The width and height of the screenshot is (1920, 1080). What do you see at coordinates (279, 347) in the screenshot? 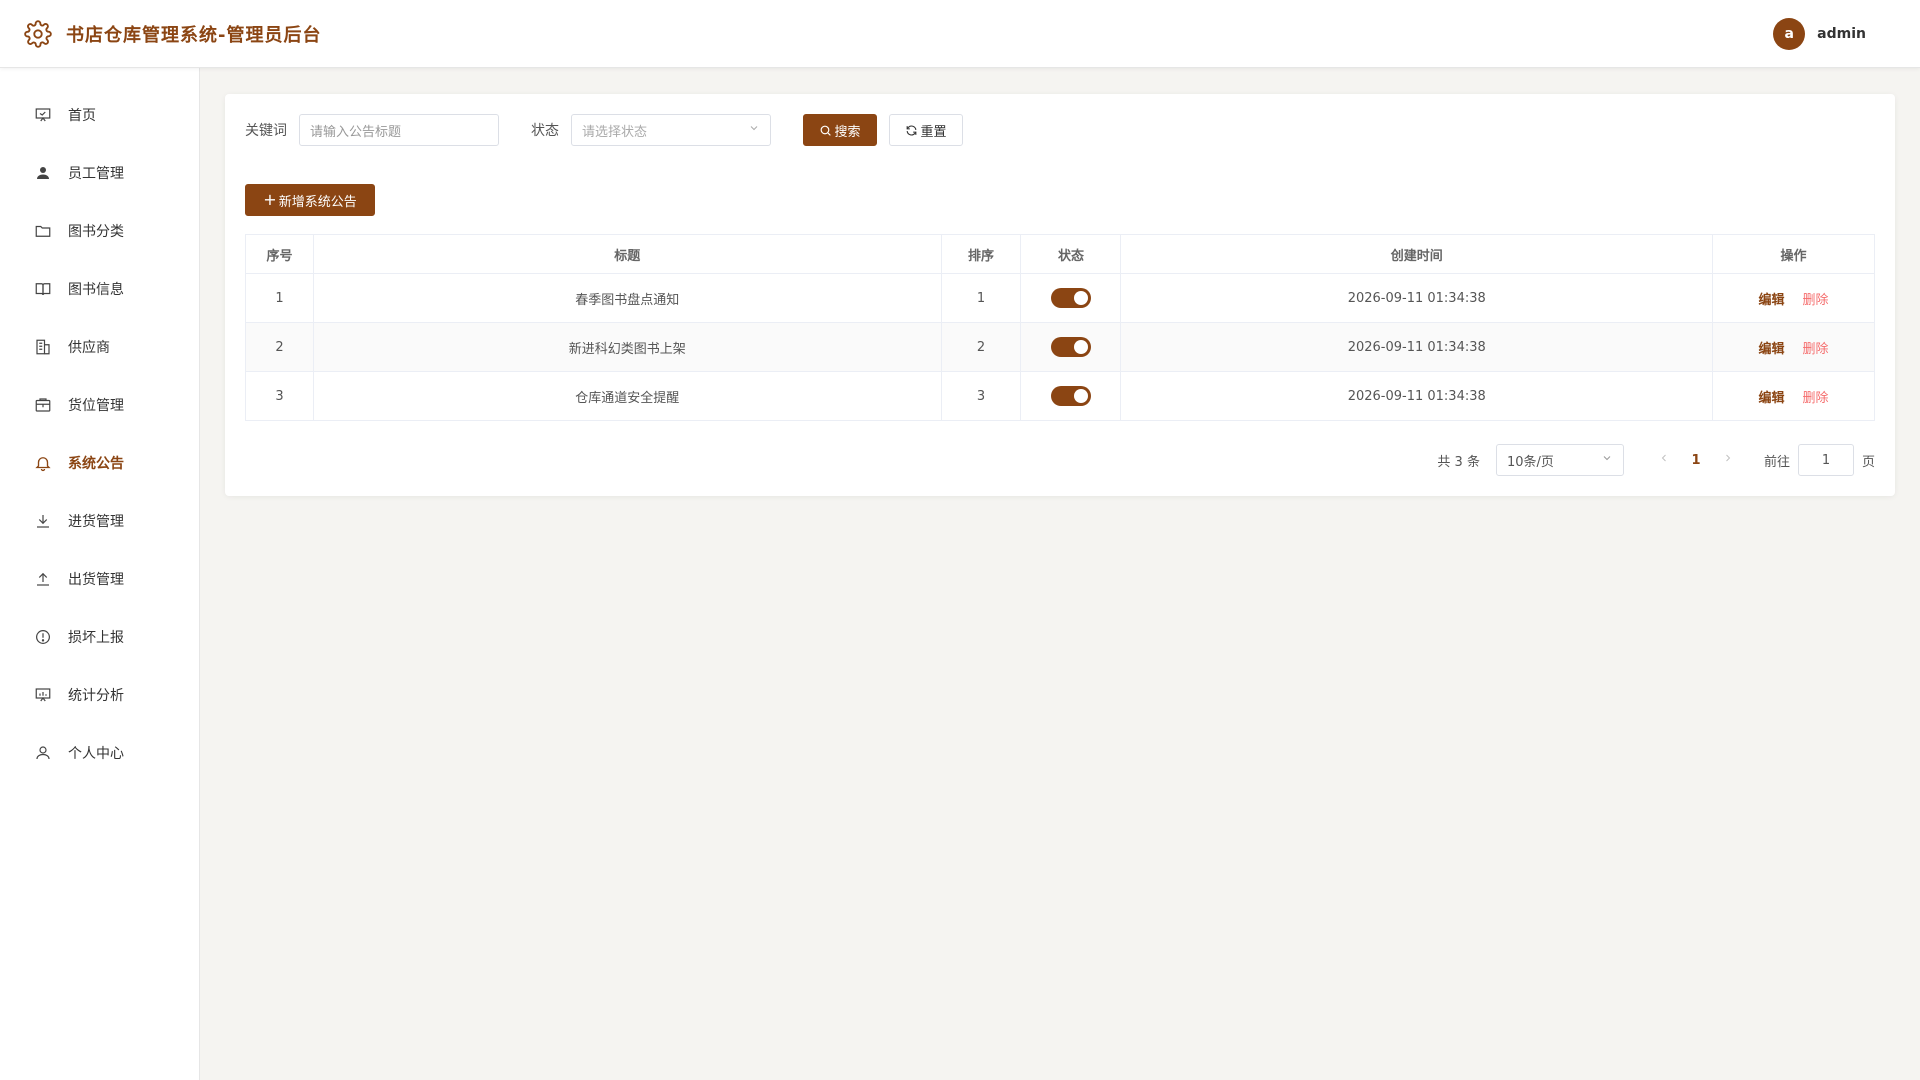
I see `cell-index: 2` at bounding box center [279, 347].